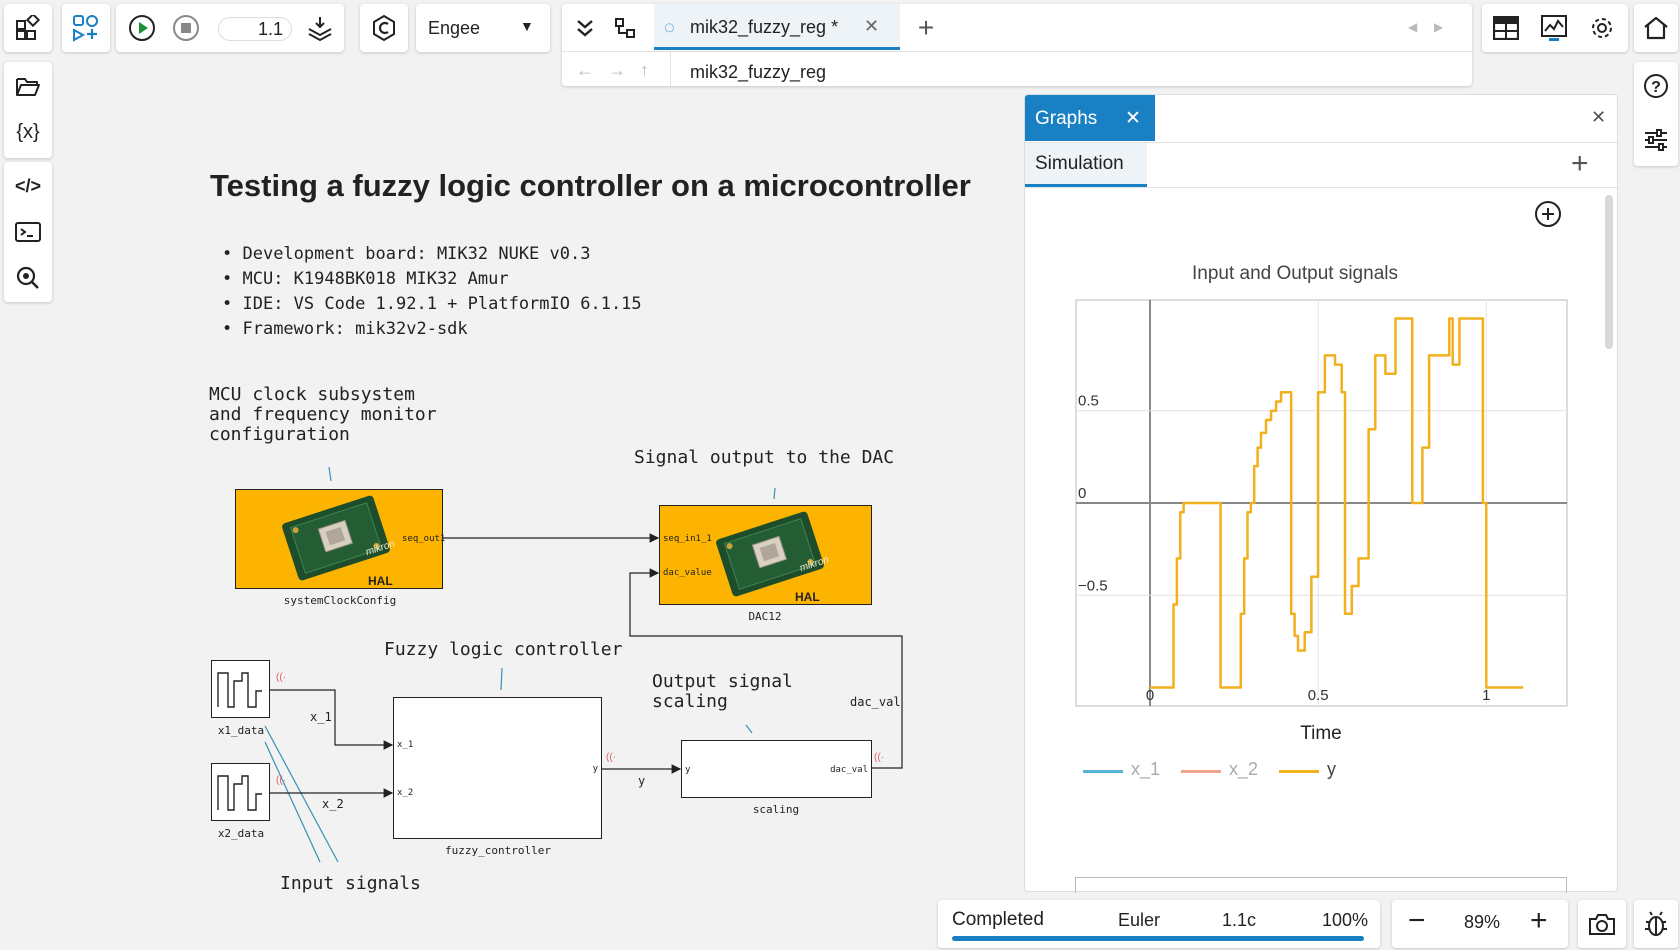 Image resolution: width=1680 pixels, height=950 pixels. Describe the element at coordinates (321, 717) in the screenshot. I see `signal-label-x1: x_1` at that location.